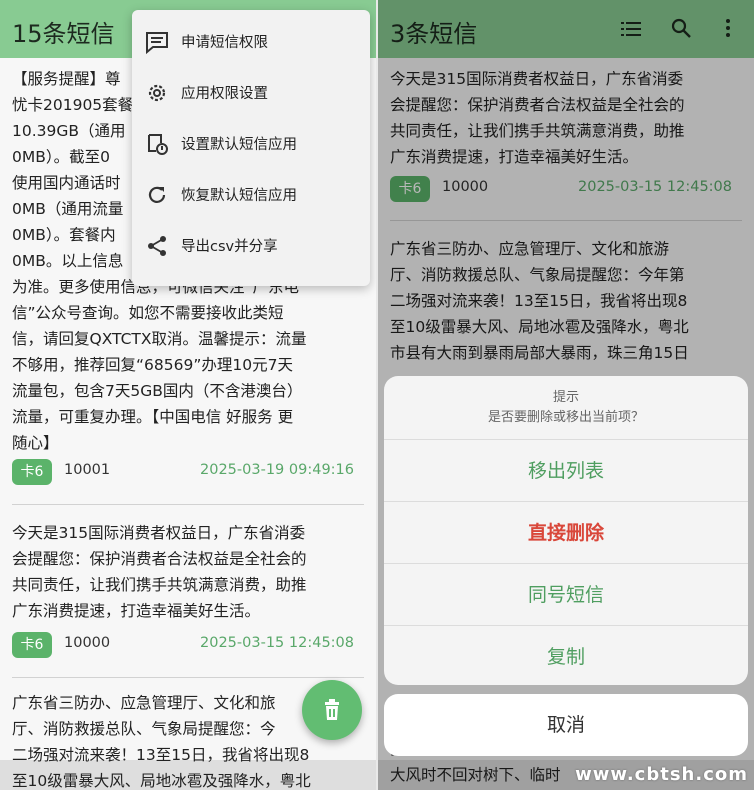 The image size is (754, 790). Describe the element at coordinates (87, 643) in the screenshot. I see `sender-number: 10000` at that location.